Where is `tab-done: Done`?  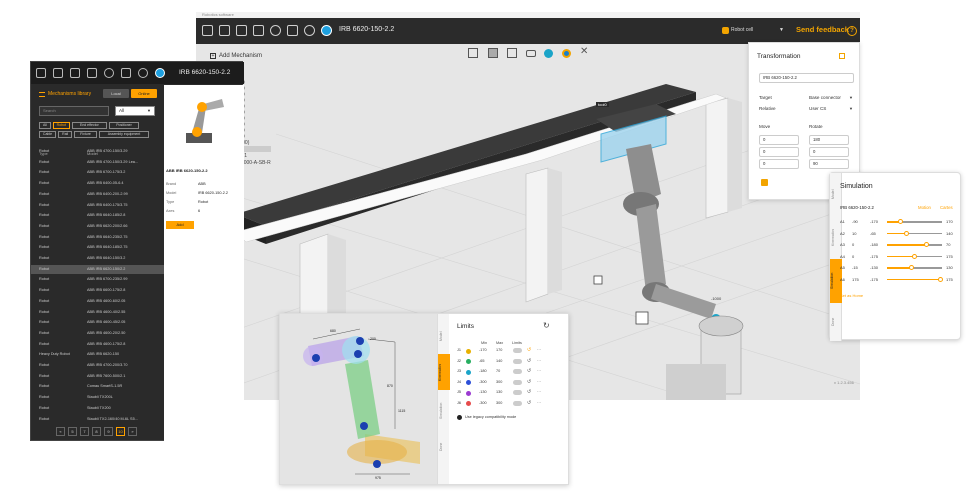
tab-done: Done is located at coordinates (836, 322).